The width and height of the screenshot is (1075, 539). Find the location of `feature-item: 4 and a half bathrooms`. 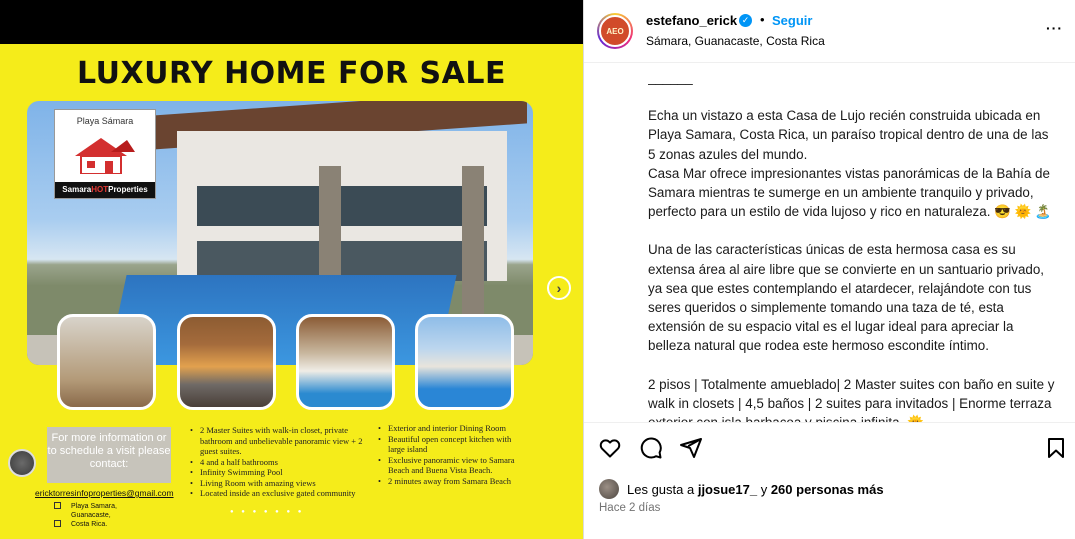

feature-item: 4 and a half bathrooms is located at coordinates (277, 462).